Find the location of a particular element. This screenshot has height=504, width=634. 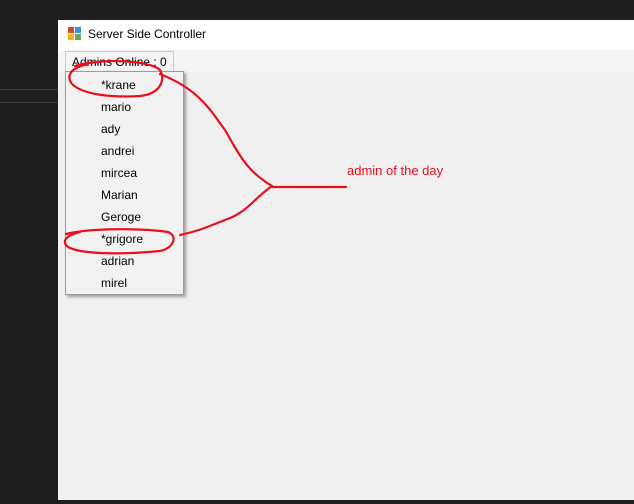

admin-menu-item: mircea is located at coordinates (124, 173).